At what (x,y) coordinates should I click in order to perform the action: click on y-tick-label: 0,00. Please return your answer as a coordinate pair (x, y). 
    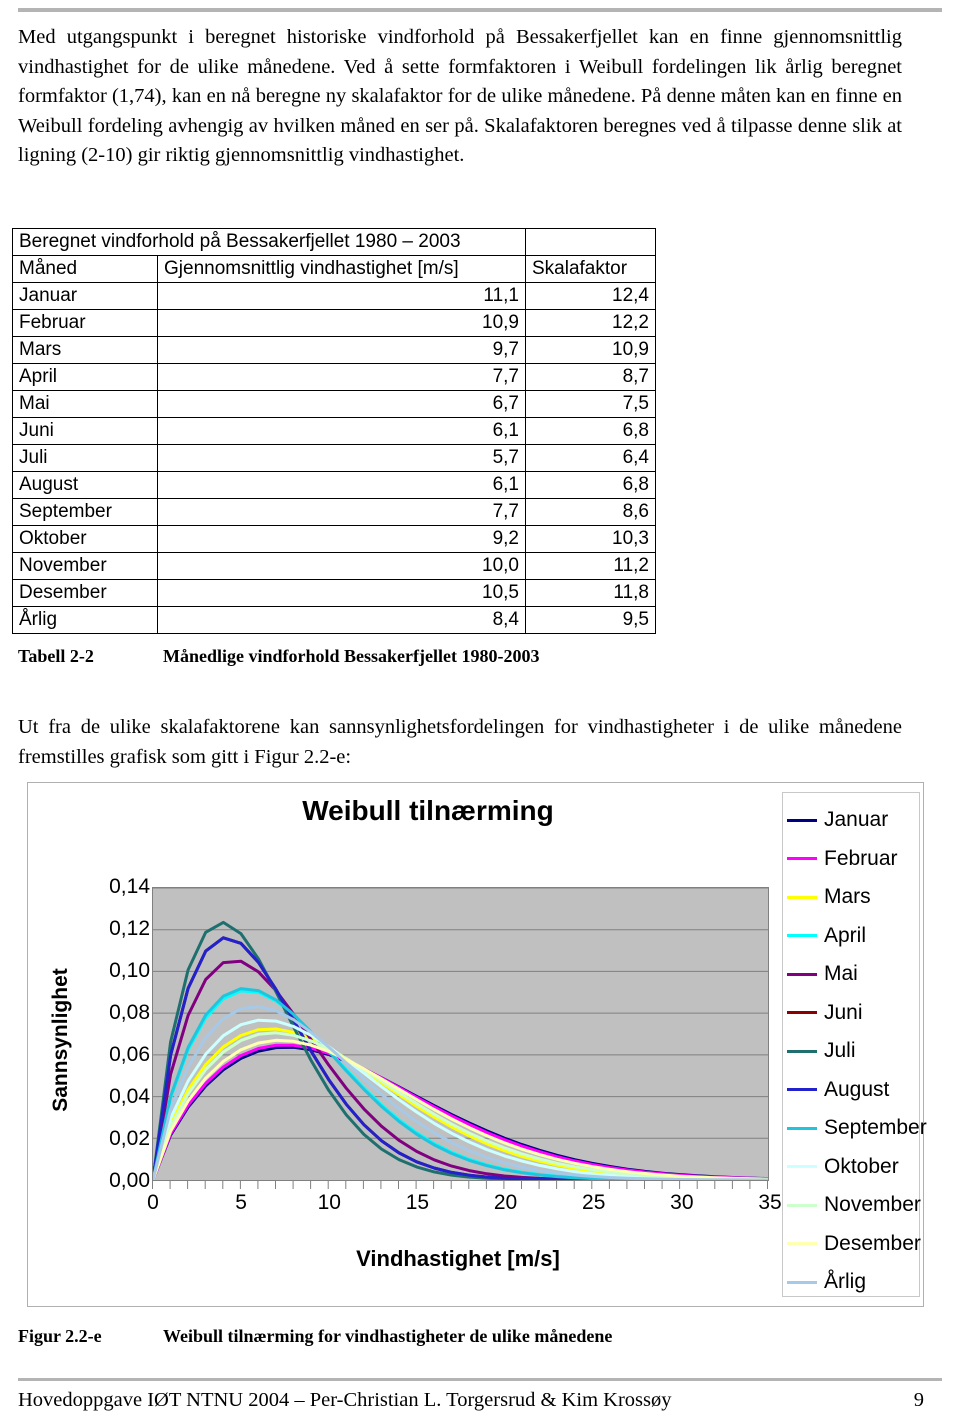
    Looking at the image, I should click on (129, 1180).